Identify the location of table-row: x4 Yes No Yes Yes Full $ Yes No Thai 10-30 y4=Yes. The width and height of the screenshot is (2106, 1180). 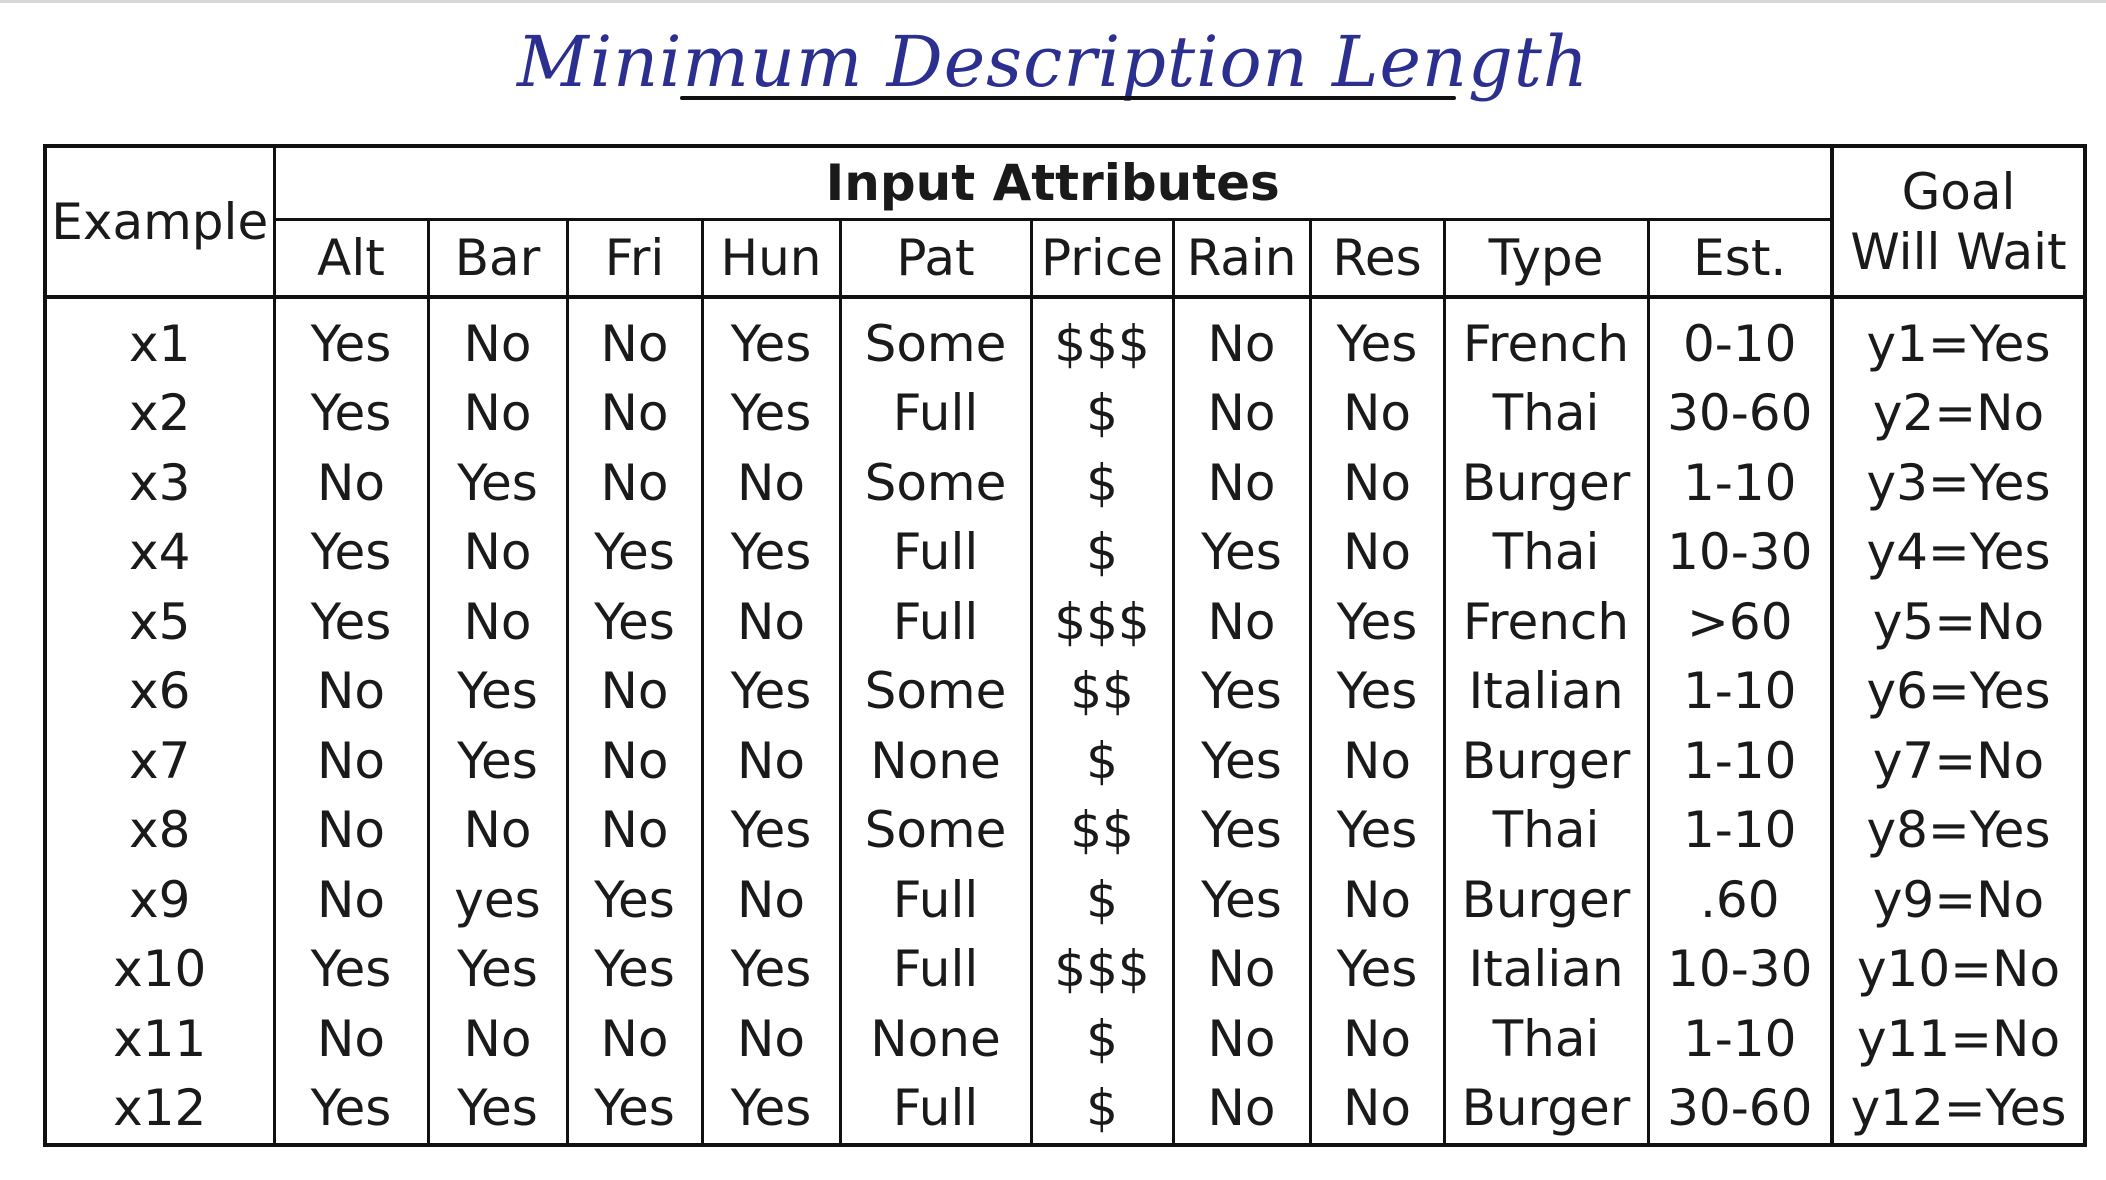
(1065, 552).